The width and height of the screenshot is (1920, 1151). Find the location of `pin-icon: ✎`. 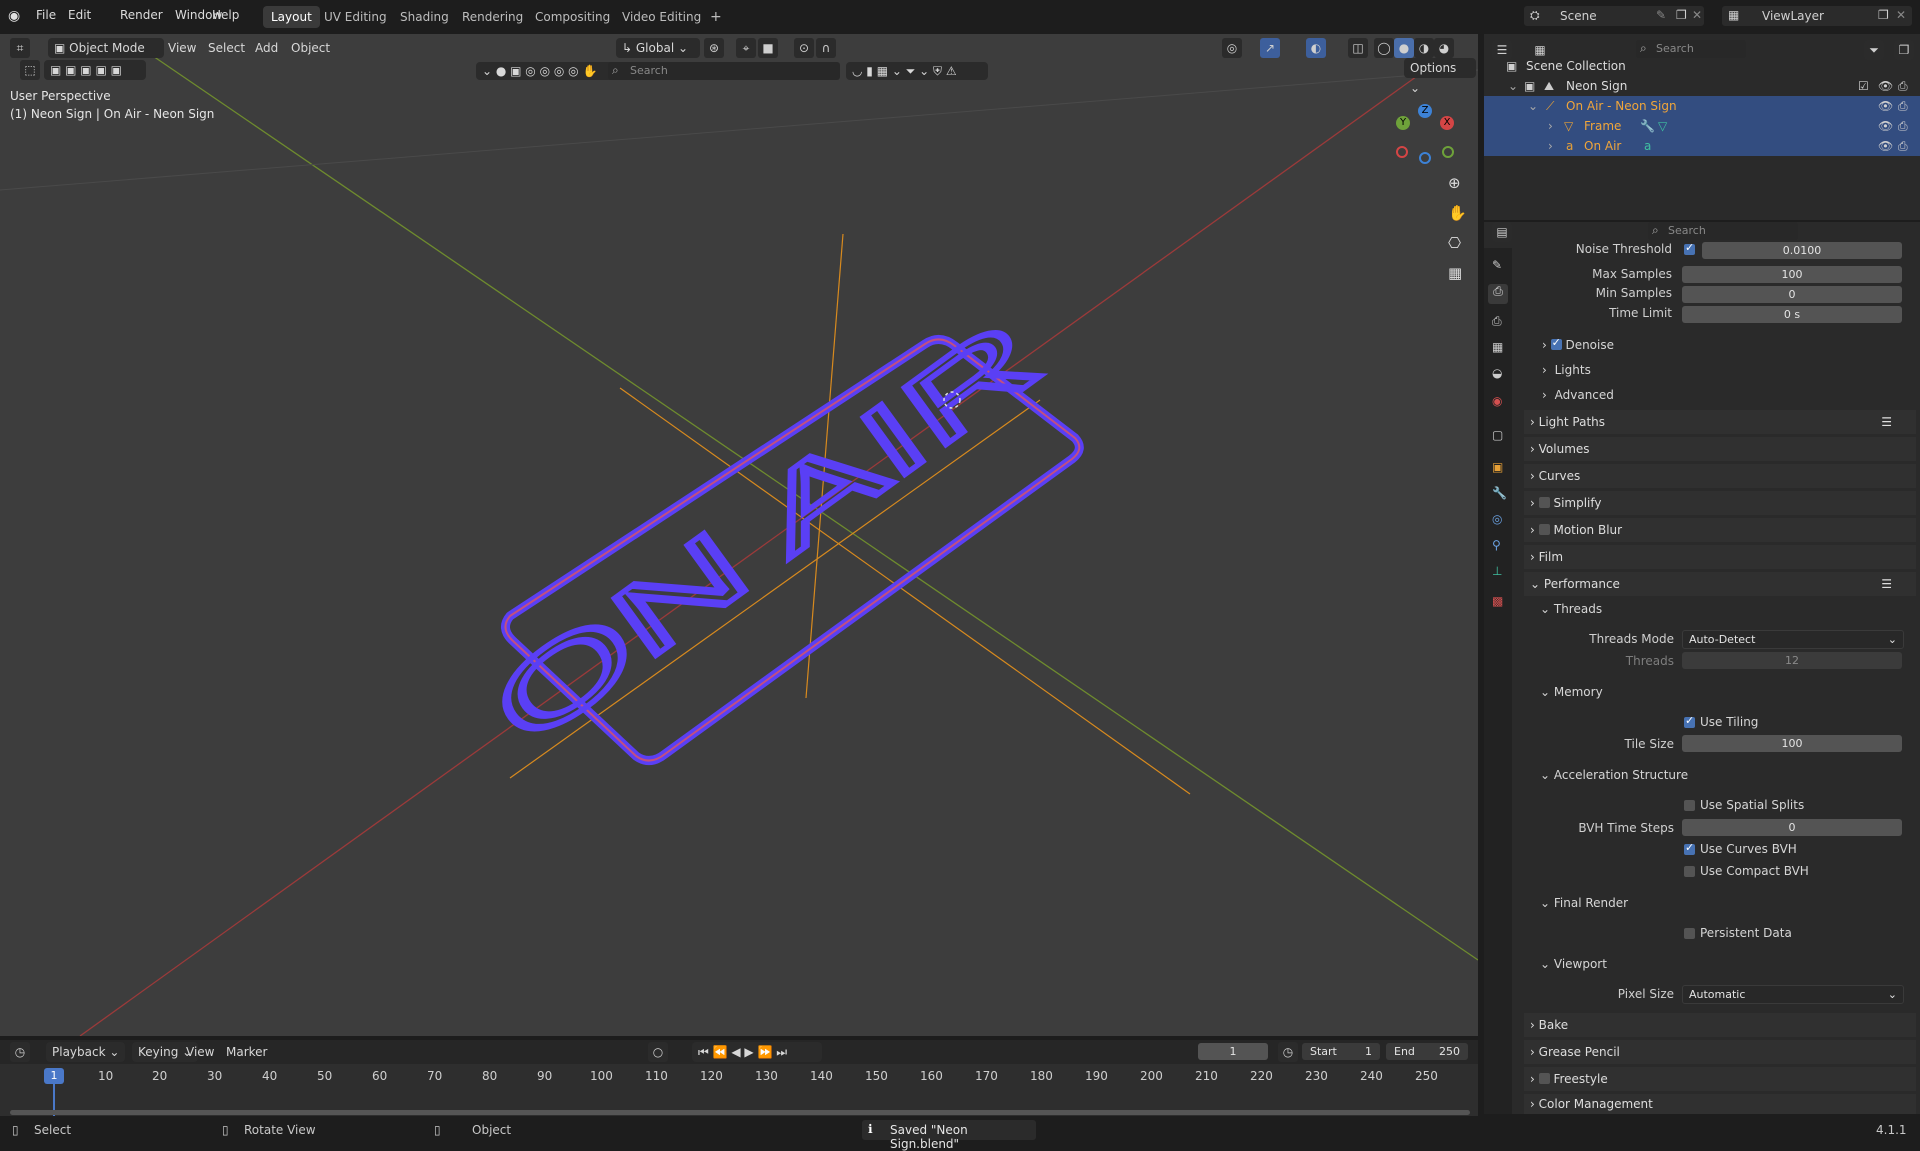

pin-icon: ✎ is located at coordinates (1661, 15).